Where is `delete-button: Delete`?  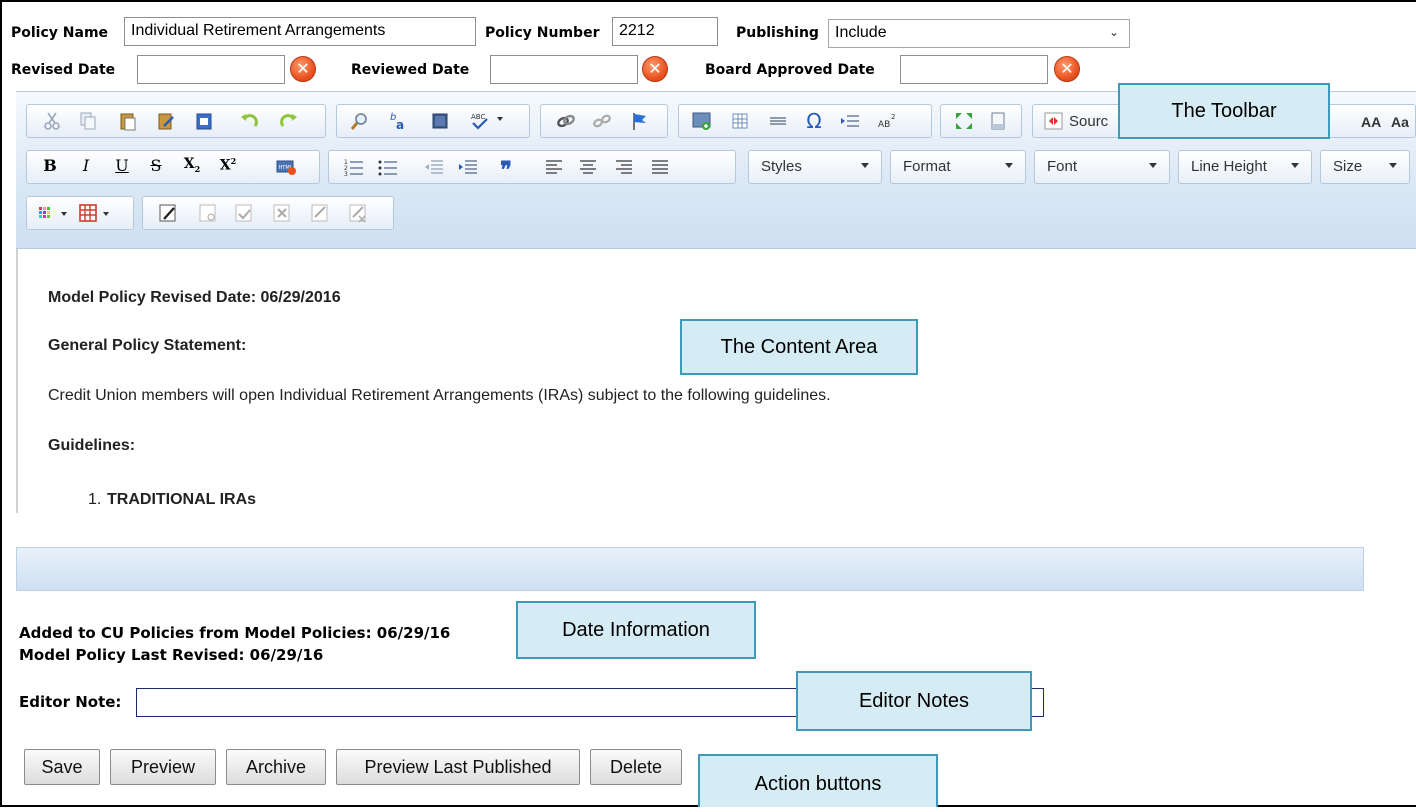
delete-button: Delete is located at coordinates (636, 767).